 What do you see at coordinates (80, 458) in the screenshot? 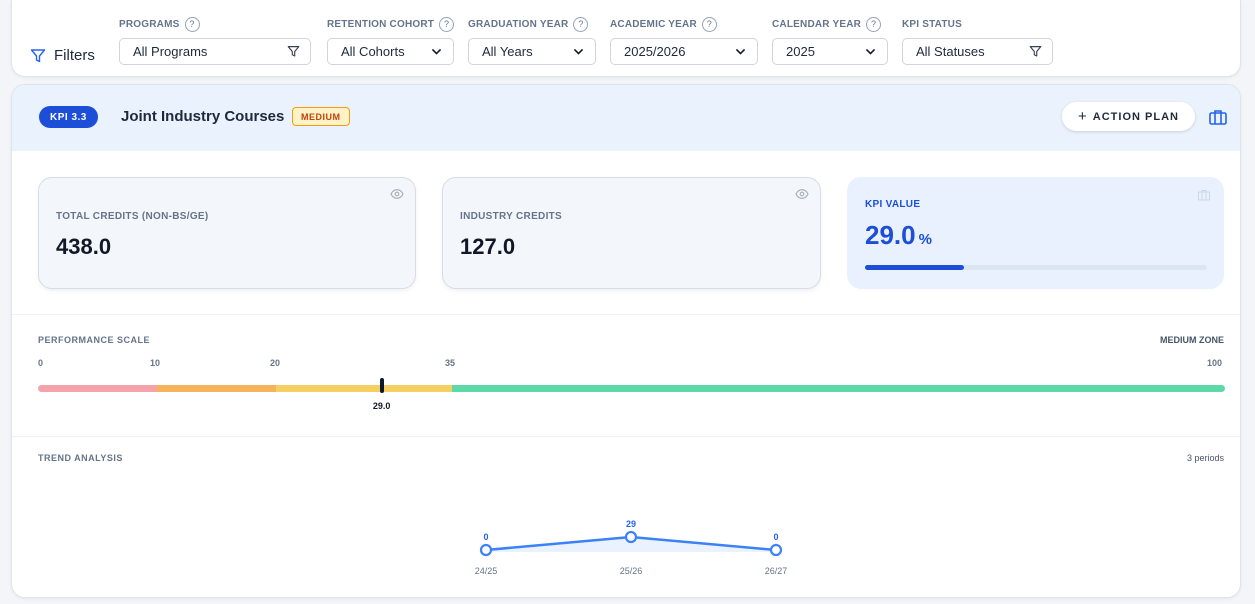
I see `trend-analysis-title: TREND ANALYSIS` at bounding box center [80, 458].